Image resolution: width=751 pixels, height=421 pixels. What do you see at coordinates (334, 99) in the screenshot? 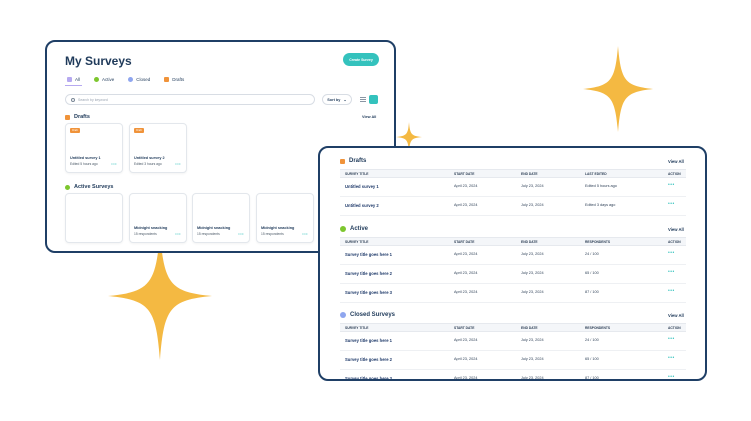
I see `sort-label: Sort by` at bounding box center [334, 99].